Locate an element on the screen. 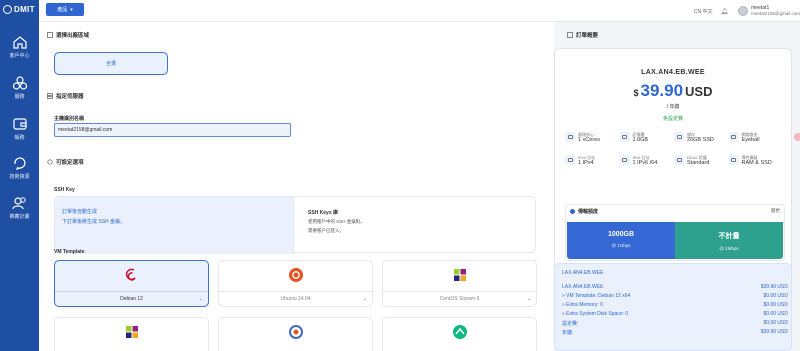 Image resolution: width=800 pixels, height=351 pixels. bell-icon: 🔔︎ is located at coordinates (725, 11).